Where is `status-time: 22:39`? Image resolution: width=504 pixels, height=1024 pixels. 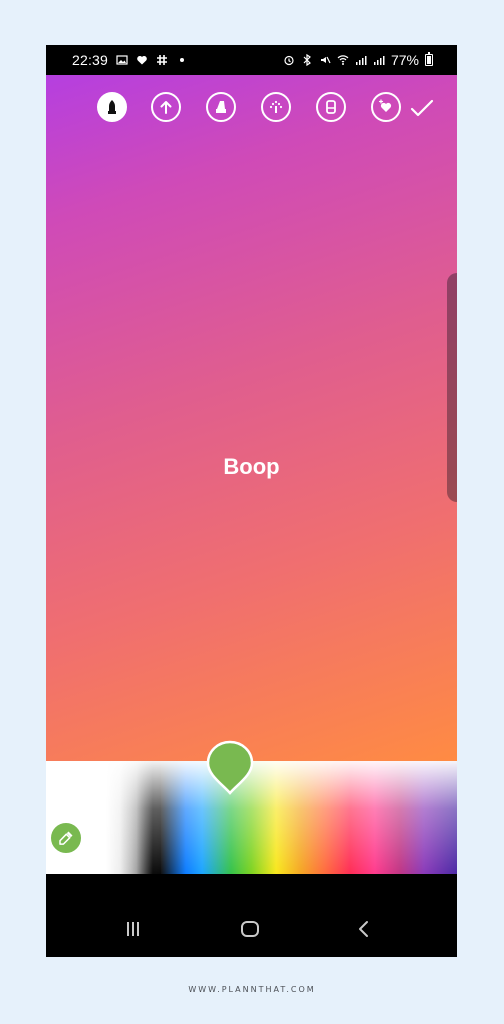
status-time: 22:39 is located at coordinates (90, 60).